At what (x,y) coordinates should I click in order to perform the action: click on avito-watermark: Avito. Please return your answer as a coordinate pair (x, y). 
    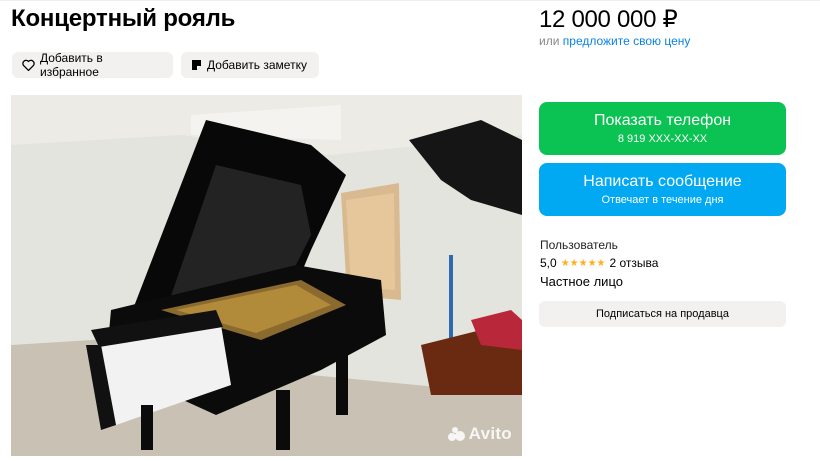
    Looking at the image, I should click on (479, 434).